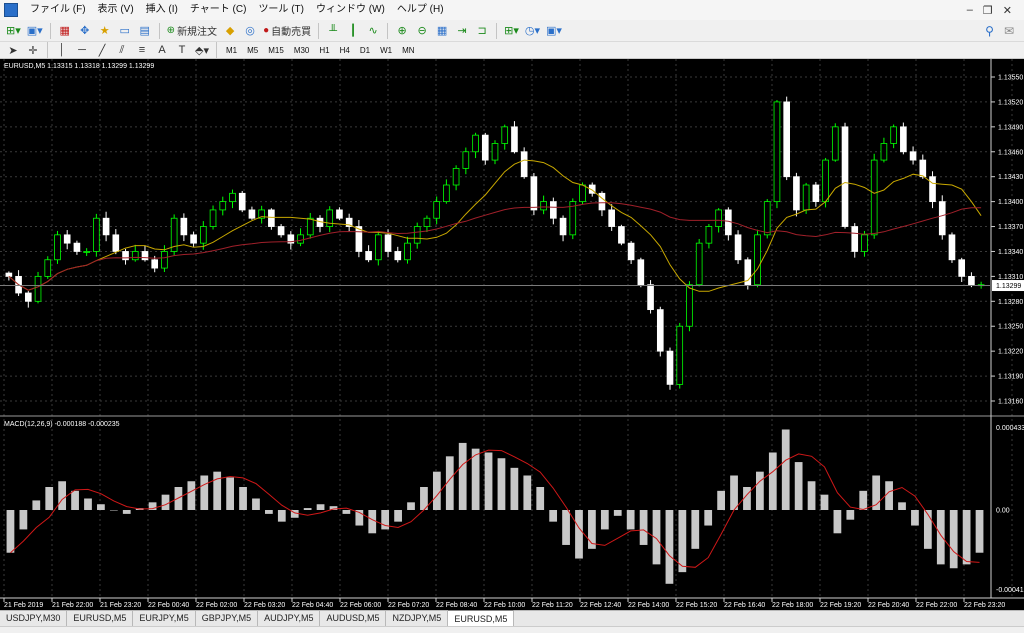 The height and width of the screenshot is (633, 1024). I want to click on time-label: 22 Feb 04:40, so click(312, 605).